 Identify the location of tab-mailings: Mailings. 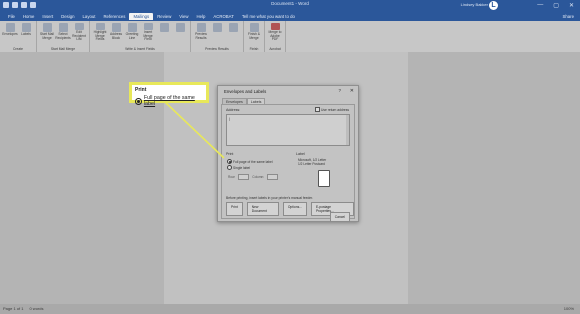
(141, 16).